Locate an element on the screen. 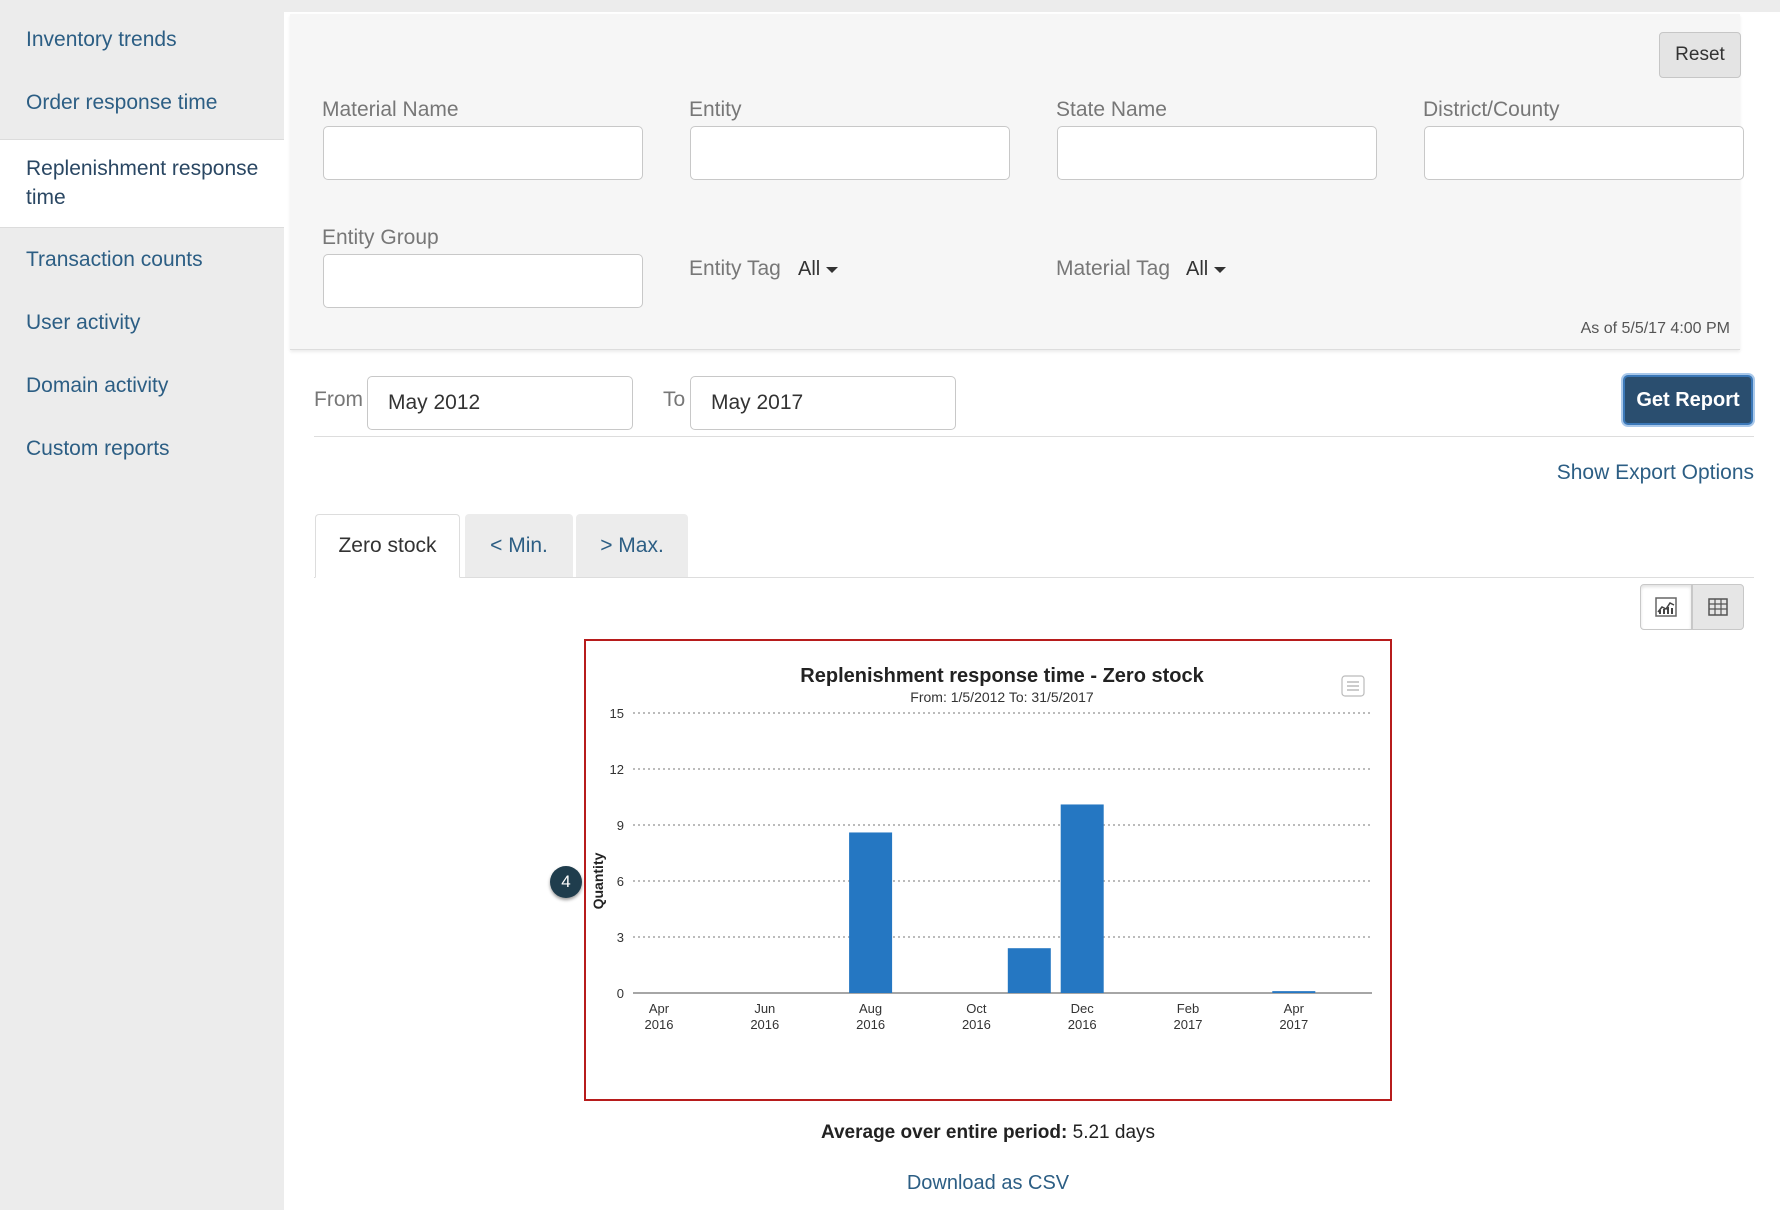  entity-label: Entity is located at coordinates (715, 109).